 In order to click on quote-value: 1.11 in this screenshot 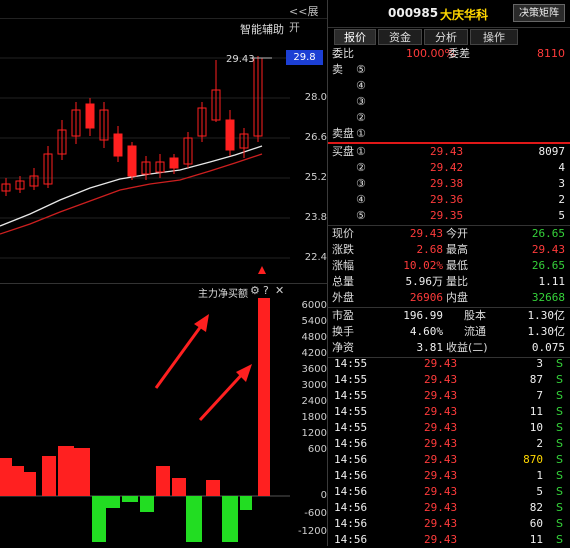, I will do `click(552, 281)`.